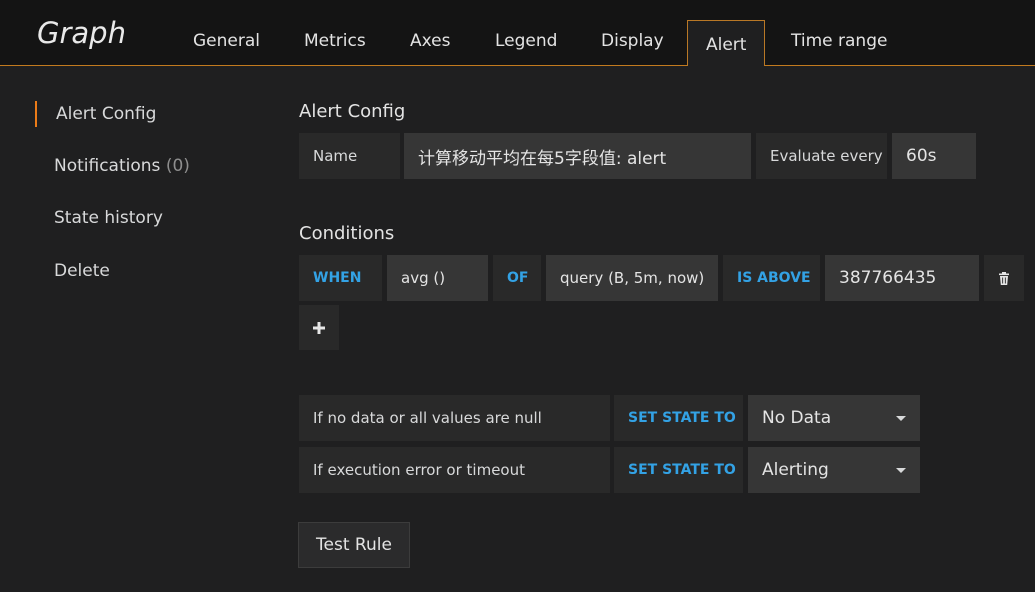 The height and width of the screenshot is (592, 1035). Describe the element at coordinates (81, 33) in the screenshot. I see `panel-title: Graph` at that location.